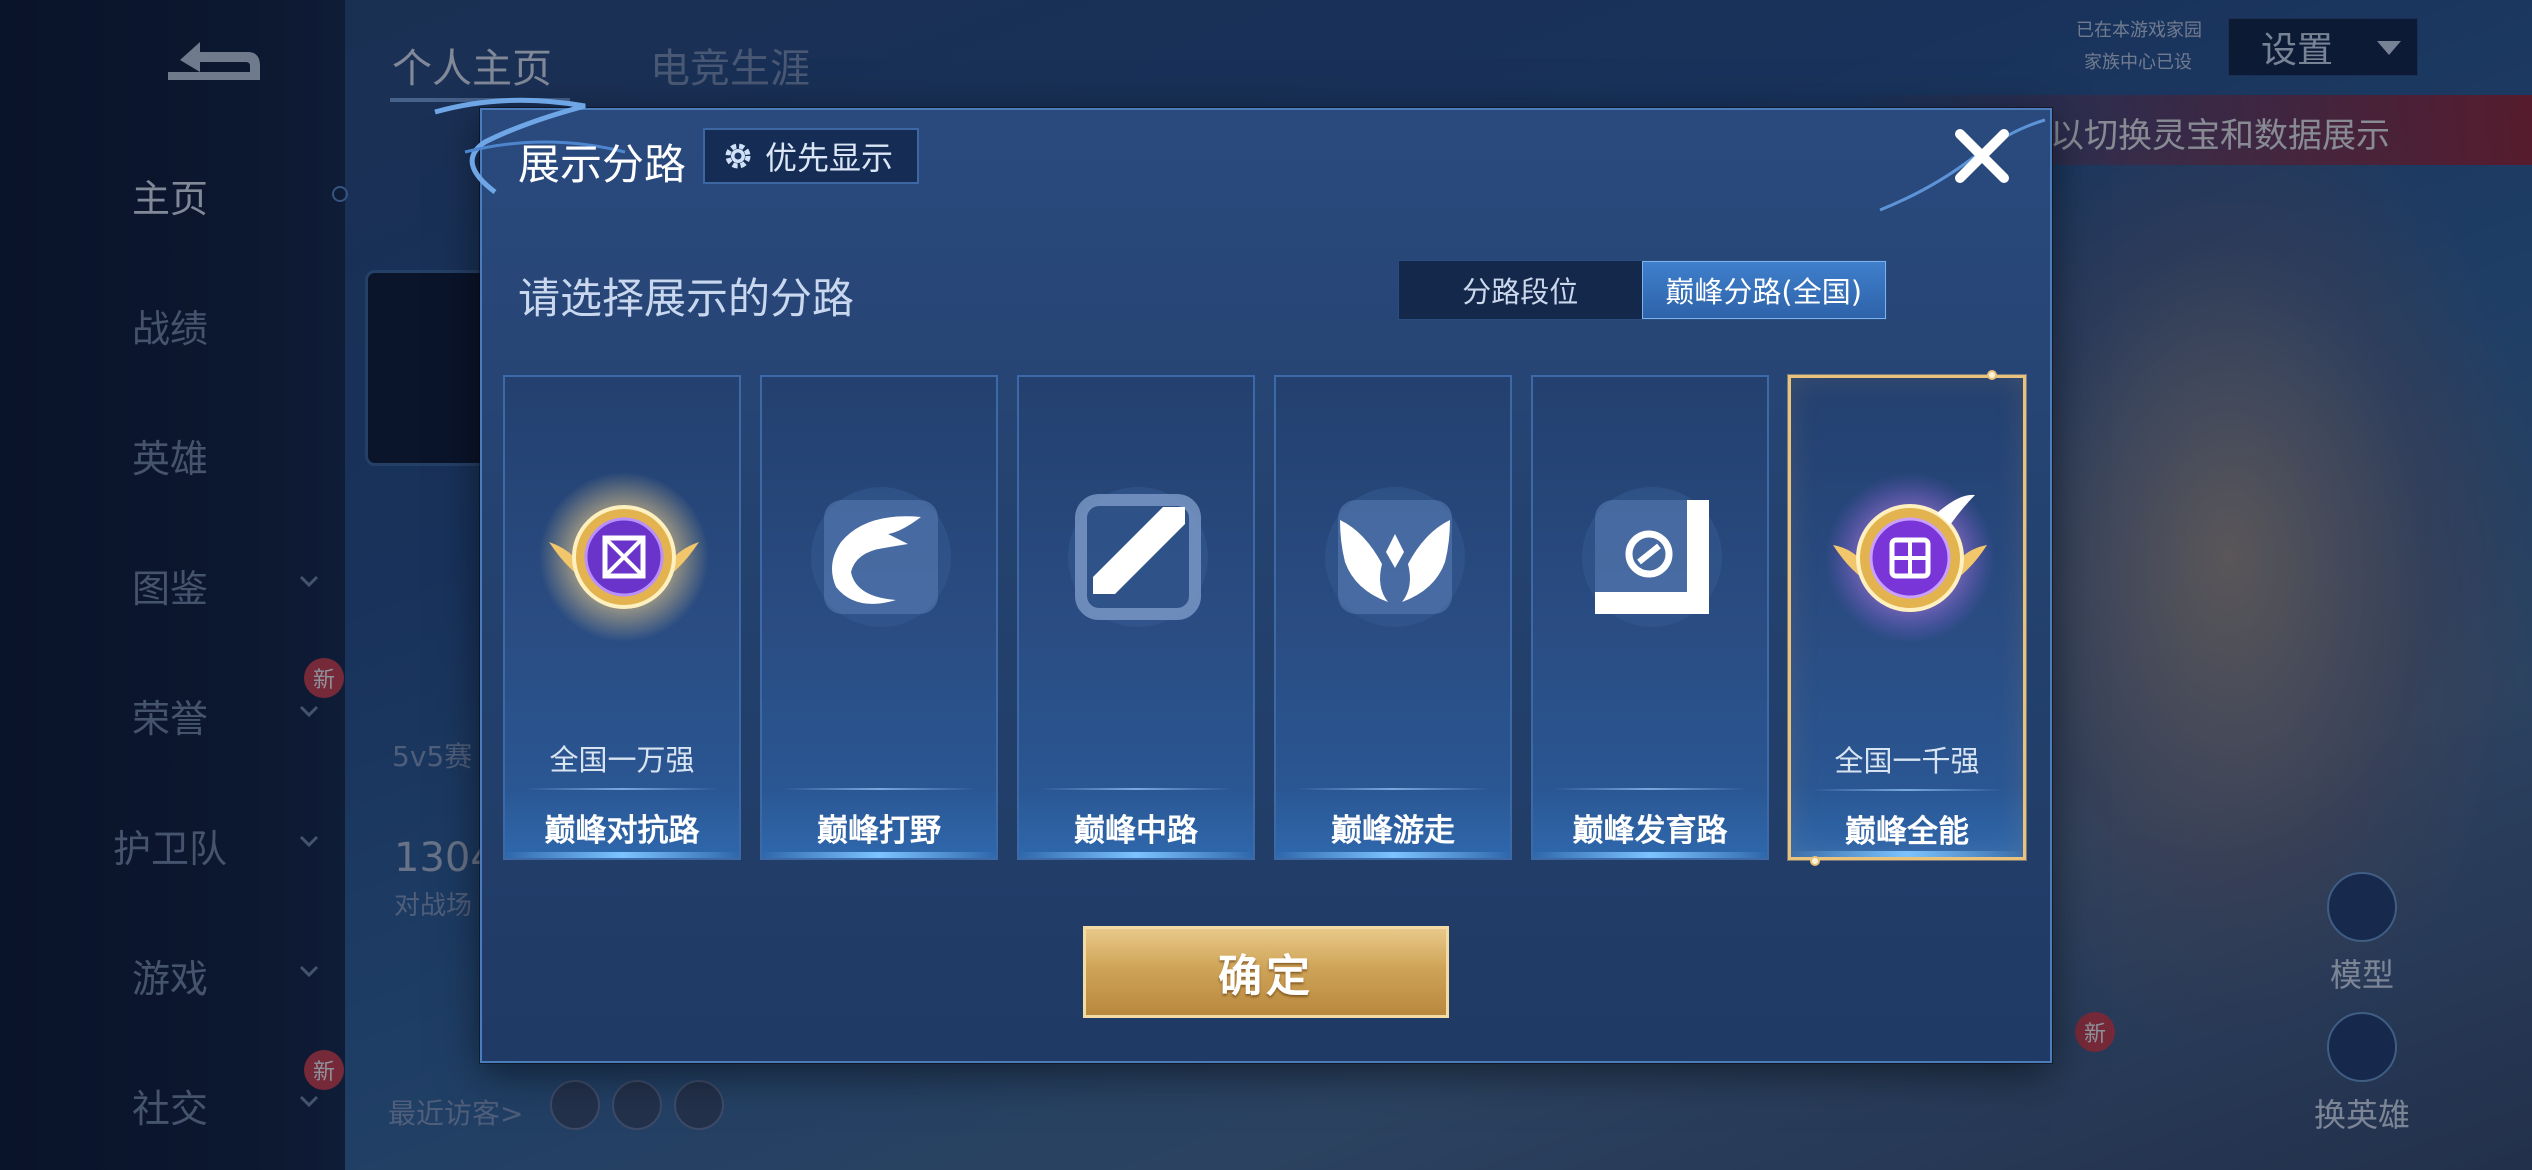  What do you see at coordinates (686, 298) in the screenshot?
I see `select-lane-prompt: 请选择展示的分路` at bounding box center [686, 298].